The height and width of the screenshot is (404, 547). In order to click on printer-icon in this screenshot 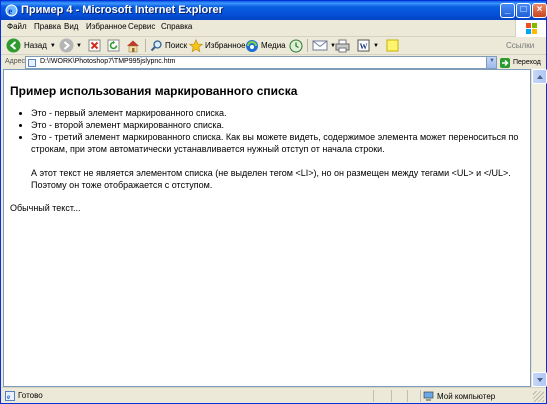, I will do `click(342, 45)`.